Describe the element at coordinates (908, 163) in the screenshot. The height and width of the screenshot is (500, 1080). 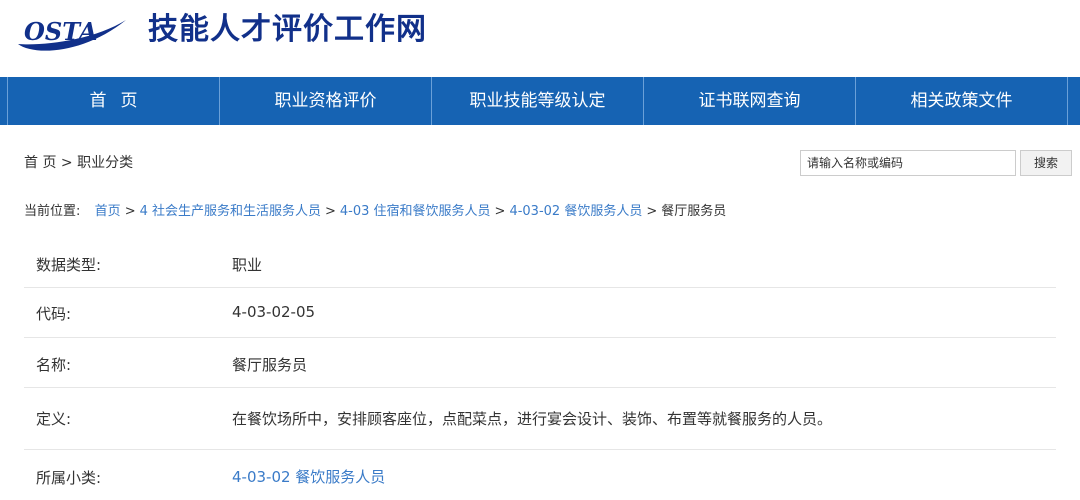
I see `search-input: 请输入名称或编码` at that location.